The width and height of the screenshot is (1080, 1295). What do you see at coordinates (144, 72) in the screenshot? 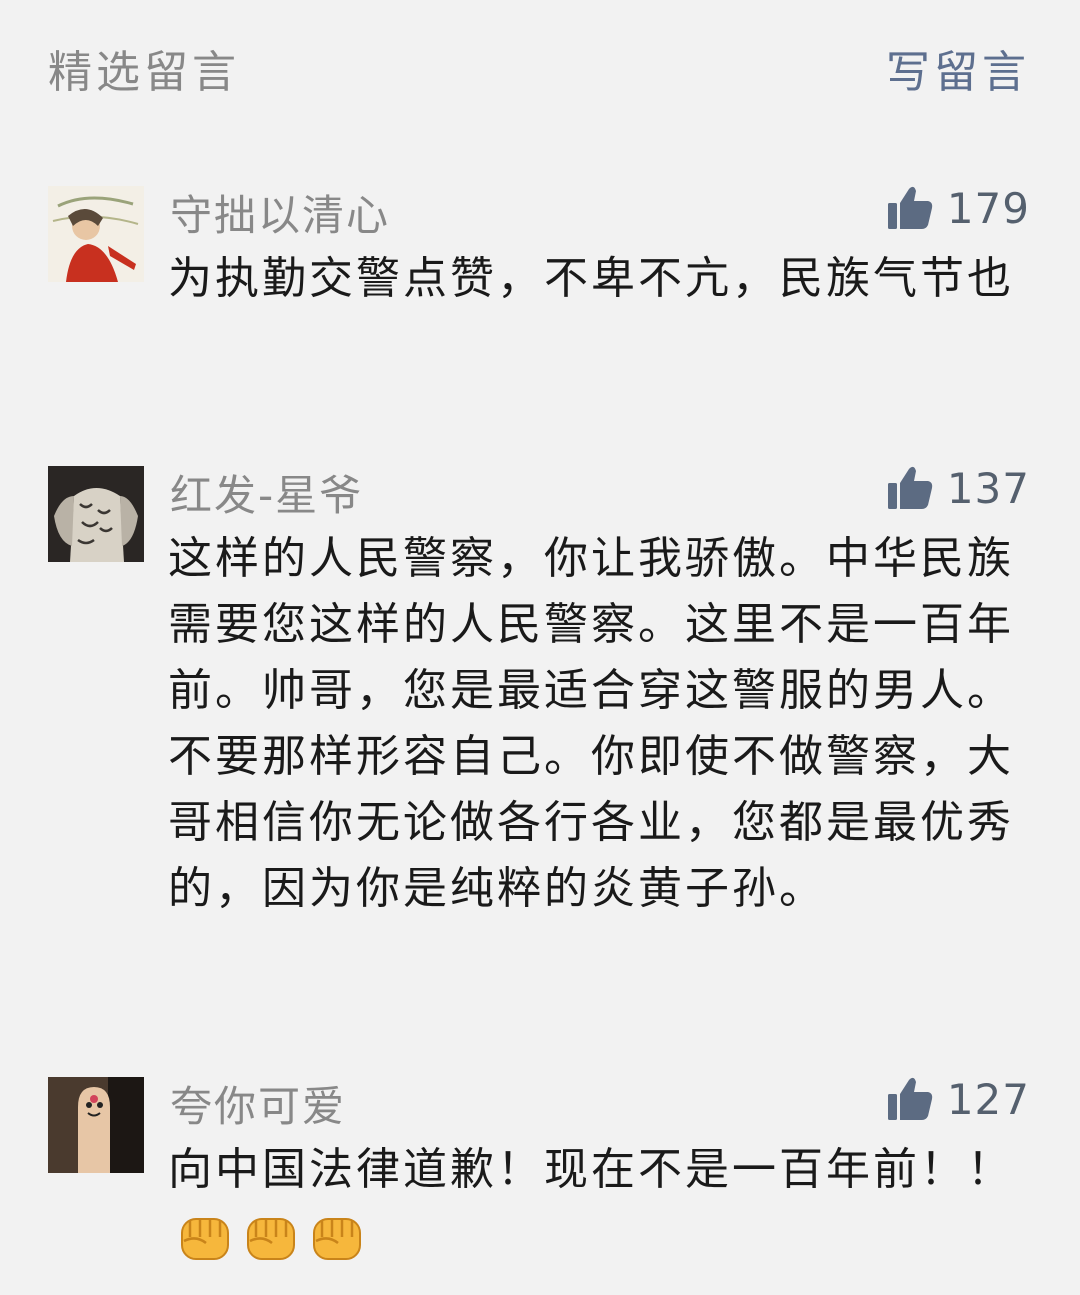
I see `featured-comments-title: 精选留言` at bounding box center [144, 72].